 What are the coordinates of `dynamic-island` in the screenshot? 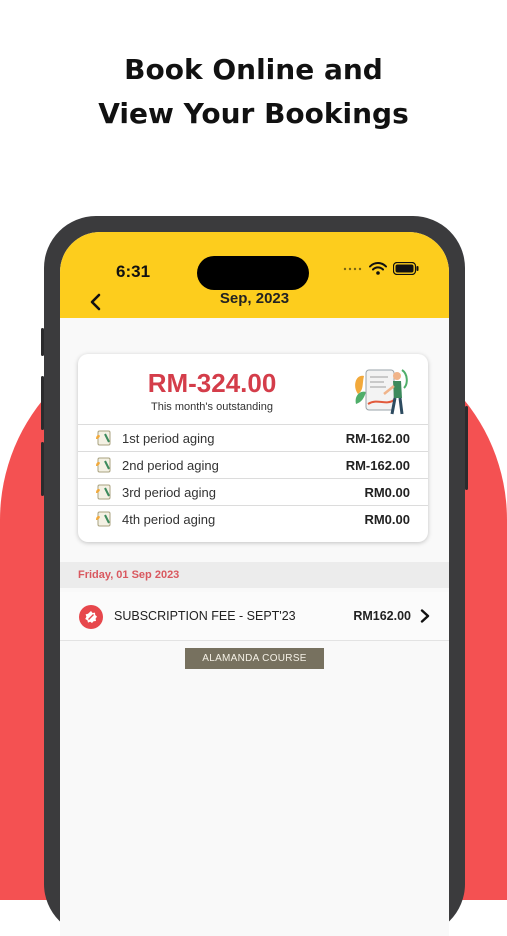 It's located at (253, 273).